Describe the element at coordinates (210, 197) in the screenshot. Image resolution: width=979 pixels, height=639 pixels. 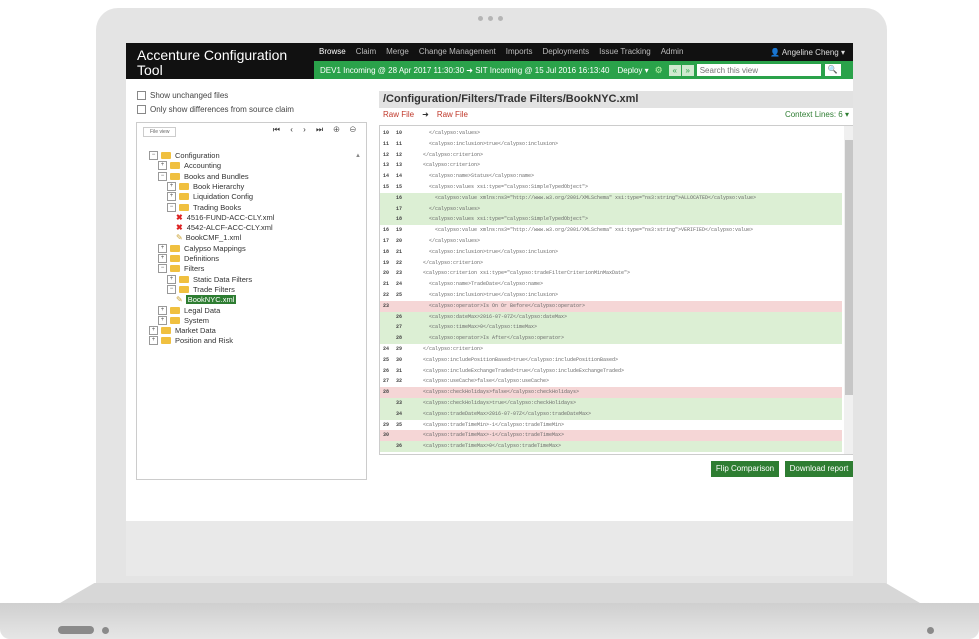
I see `tree-node: + Liquidation Config` at that location.